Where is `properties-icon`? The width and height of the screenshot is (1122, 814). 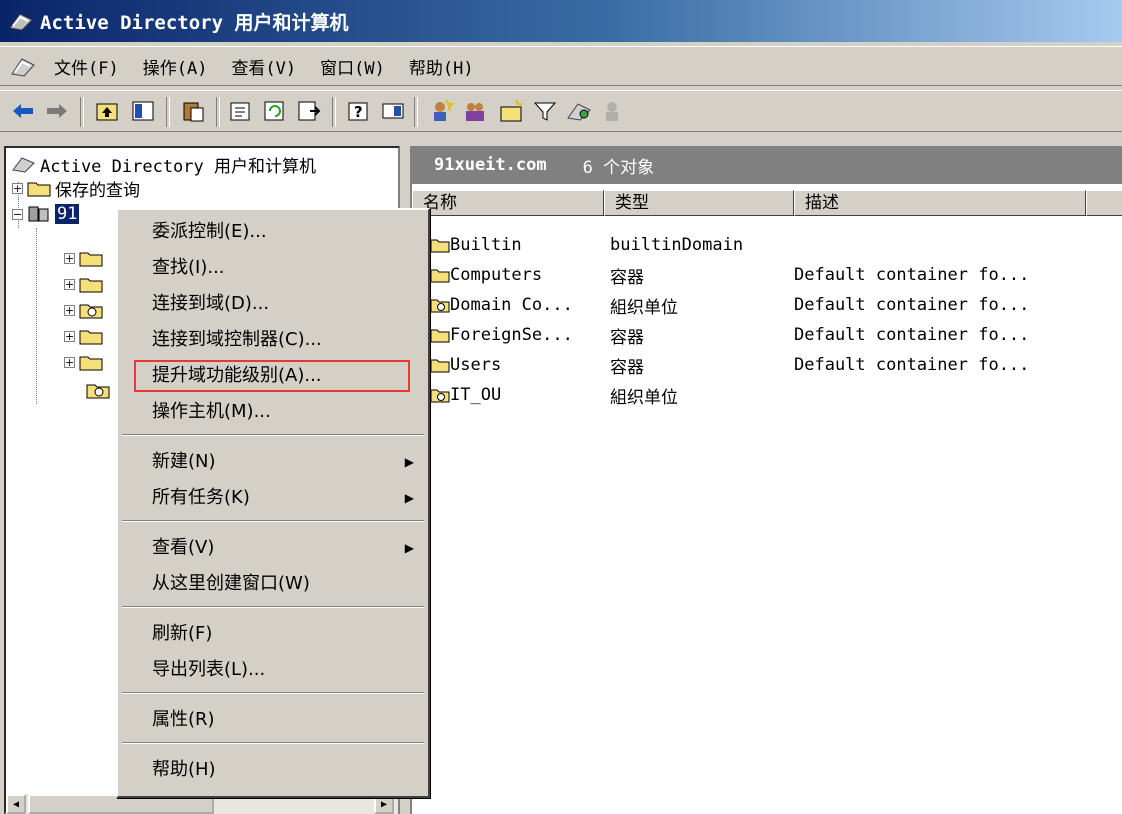 properties-icon is located at coordinates (241, 111).